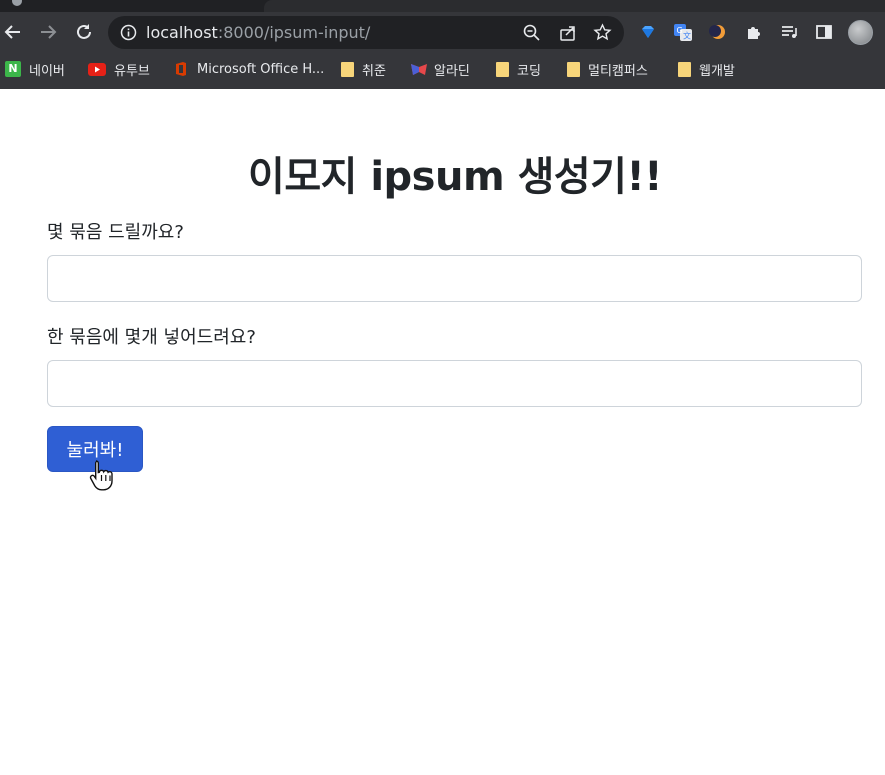 The height and width of the screenshot is (775, 885). Describe the element at coordinates (454, 383) in the screenshot. I see `items-per-bundle-input` at that location.